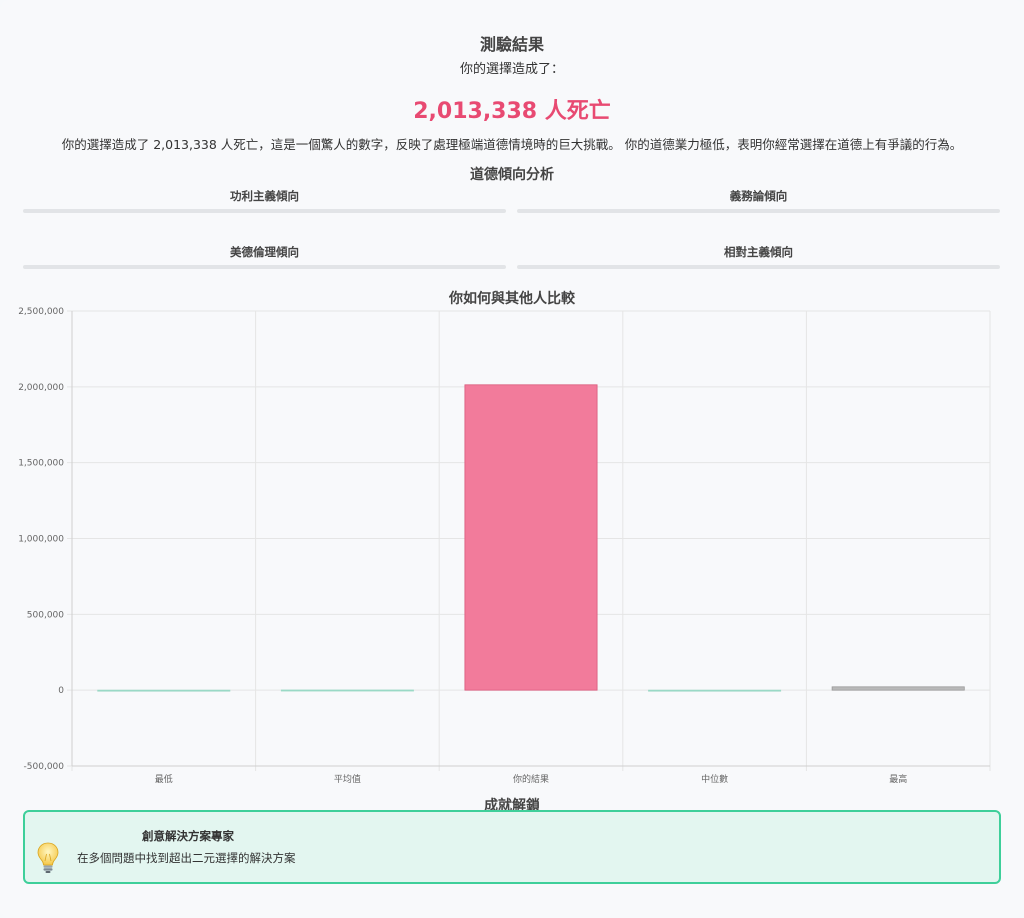 This screenshot has width=1024, height=918. What do you see at coordinates (511, 69) in the screenshot?
I see `page-subtitle: 你的選擇造成了：` at bounding box center [511, 69].